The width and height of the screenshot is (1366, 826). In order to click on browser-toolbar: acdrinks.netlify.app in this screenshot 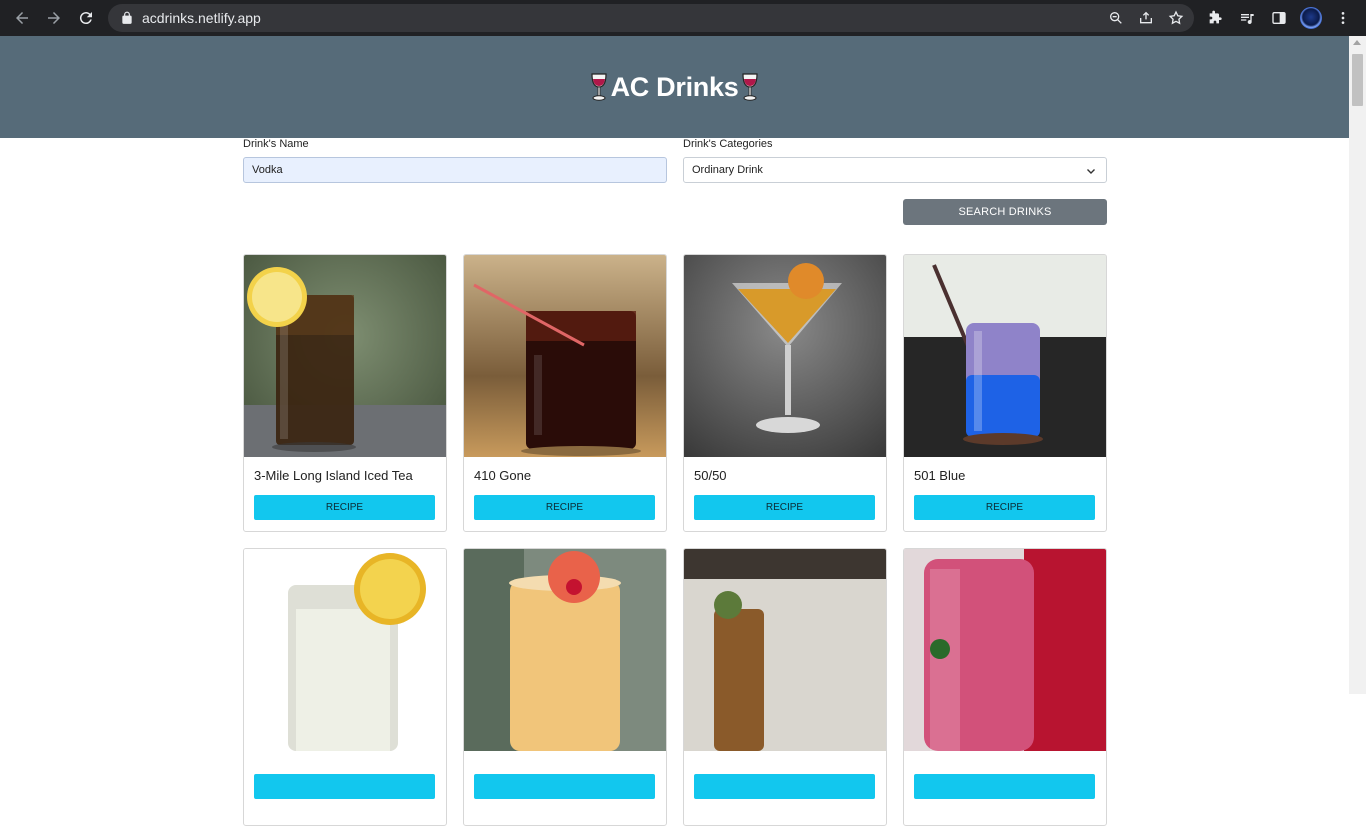, I will do `click(683, 18)`.